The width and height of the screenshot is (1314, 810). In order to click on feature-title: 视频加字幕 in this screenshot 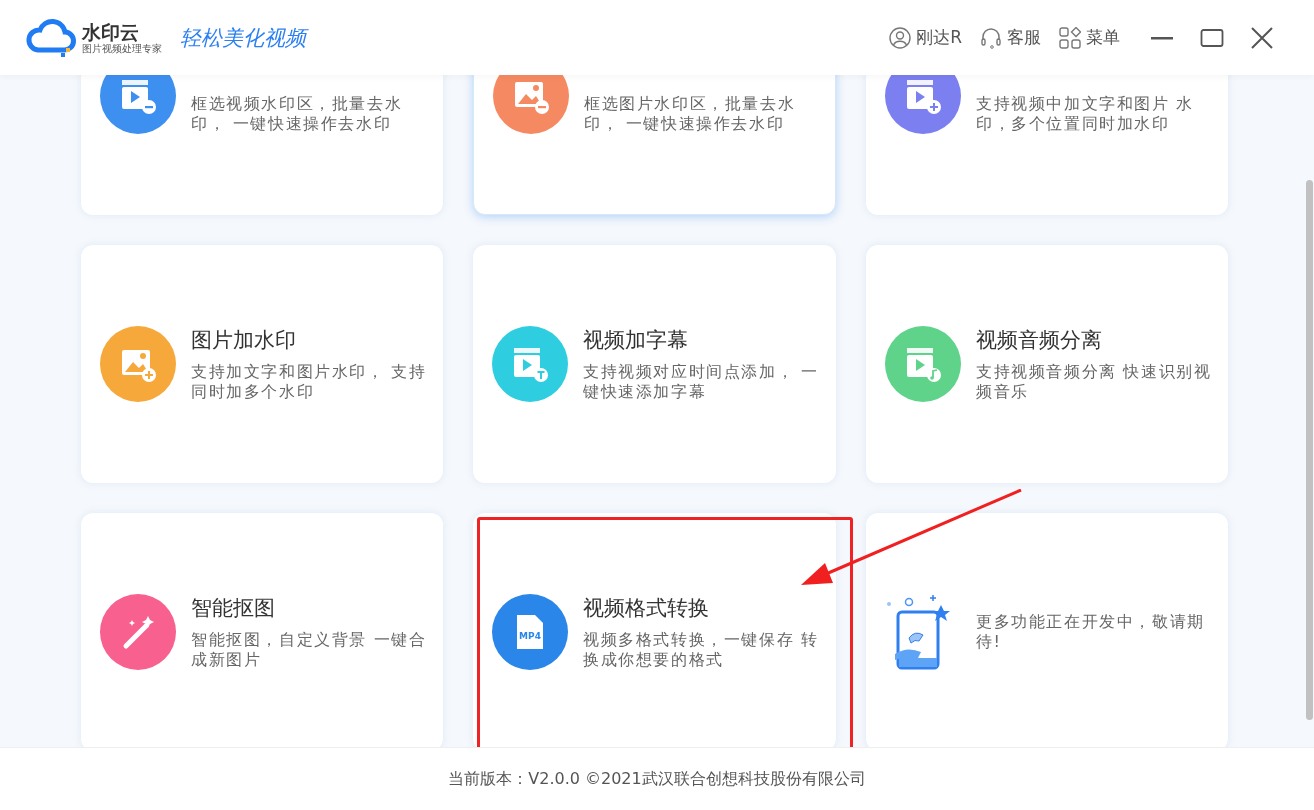, I will do `click(636, 340)`.